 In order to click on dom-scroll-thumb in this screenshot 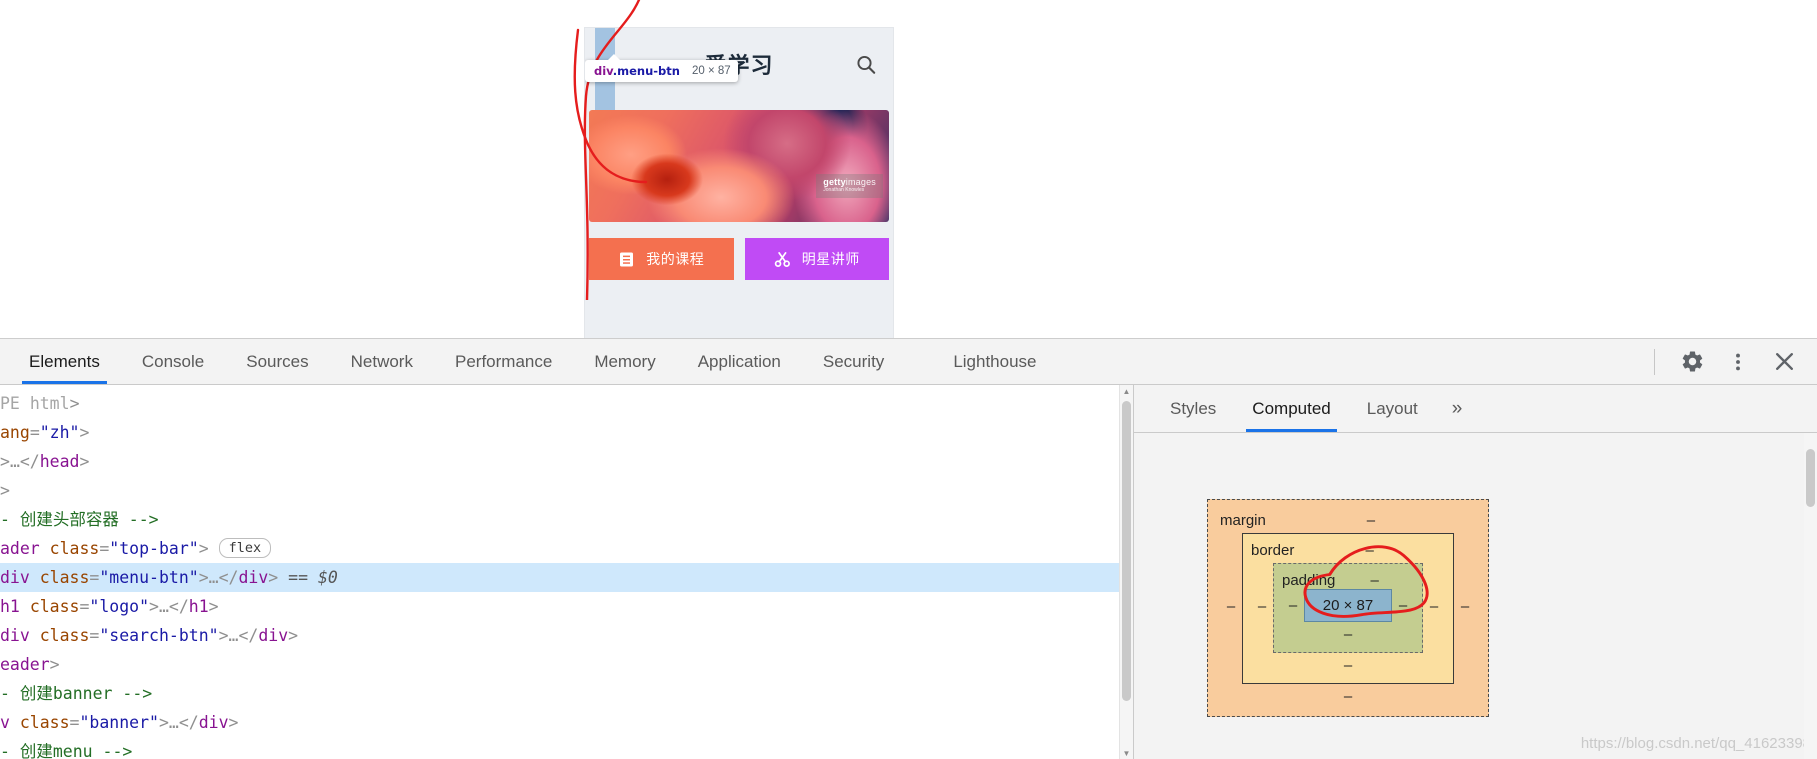, I will do `click(1126, 551)`.